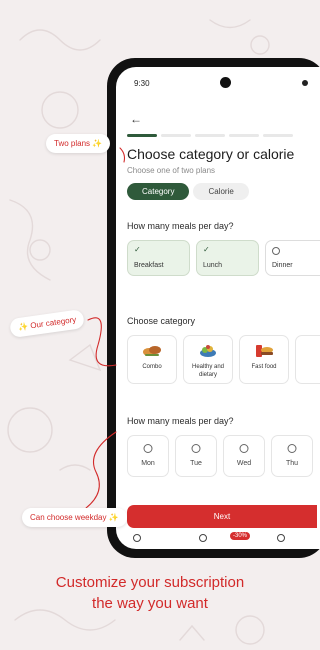 The height and width of the screenshot is (650, 320). I want to click on callout-our-category: ✨ Our category, so click(47, 323).